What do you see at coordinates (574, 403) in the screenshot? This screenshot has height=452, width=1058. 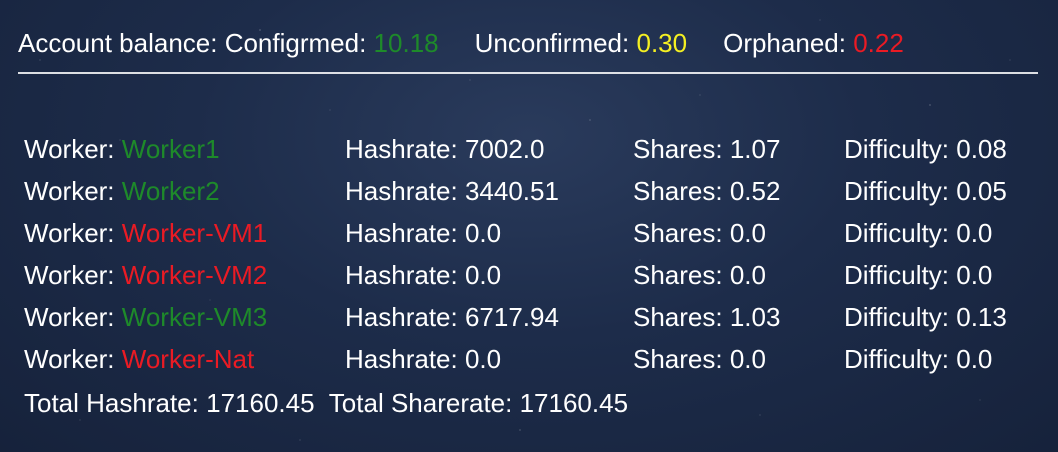 I see `total-sharerate-value: 17160.45` at bounding box center [574, 403].